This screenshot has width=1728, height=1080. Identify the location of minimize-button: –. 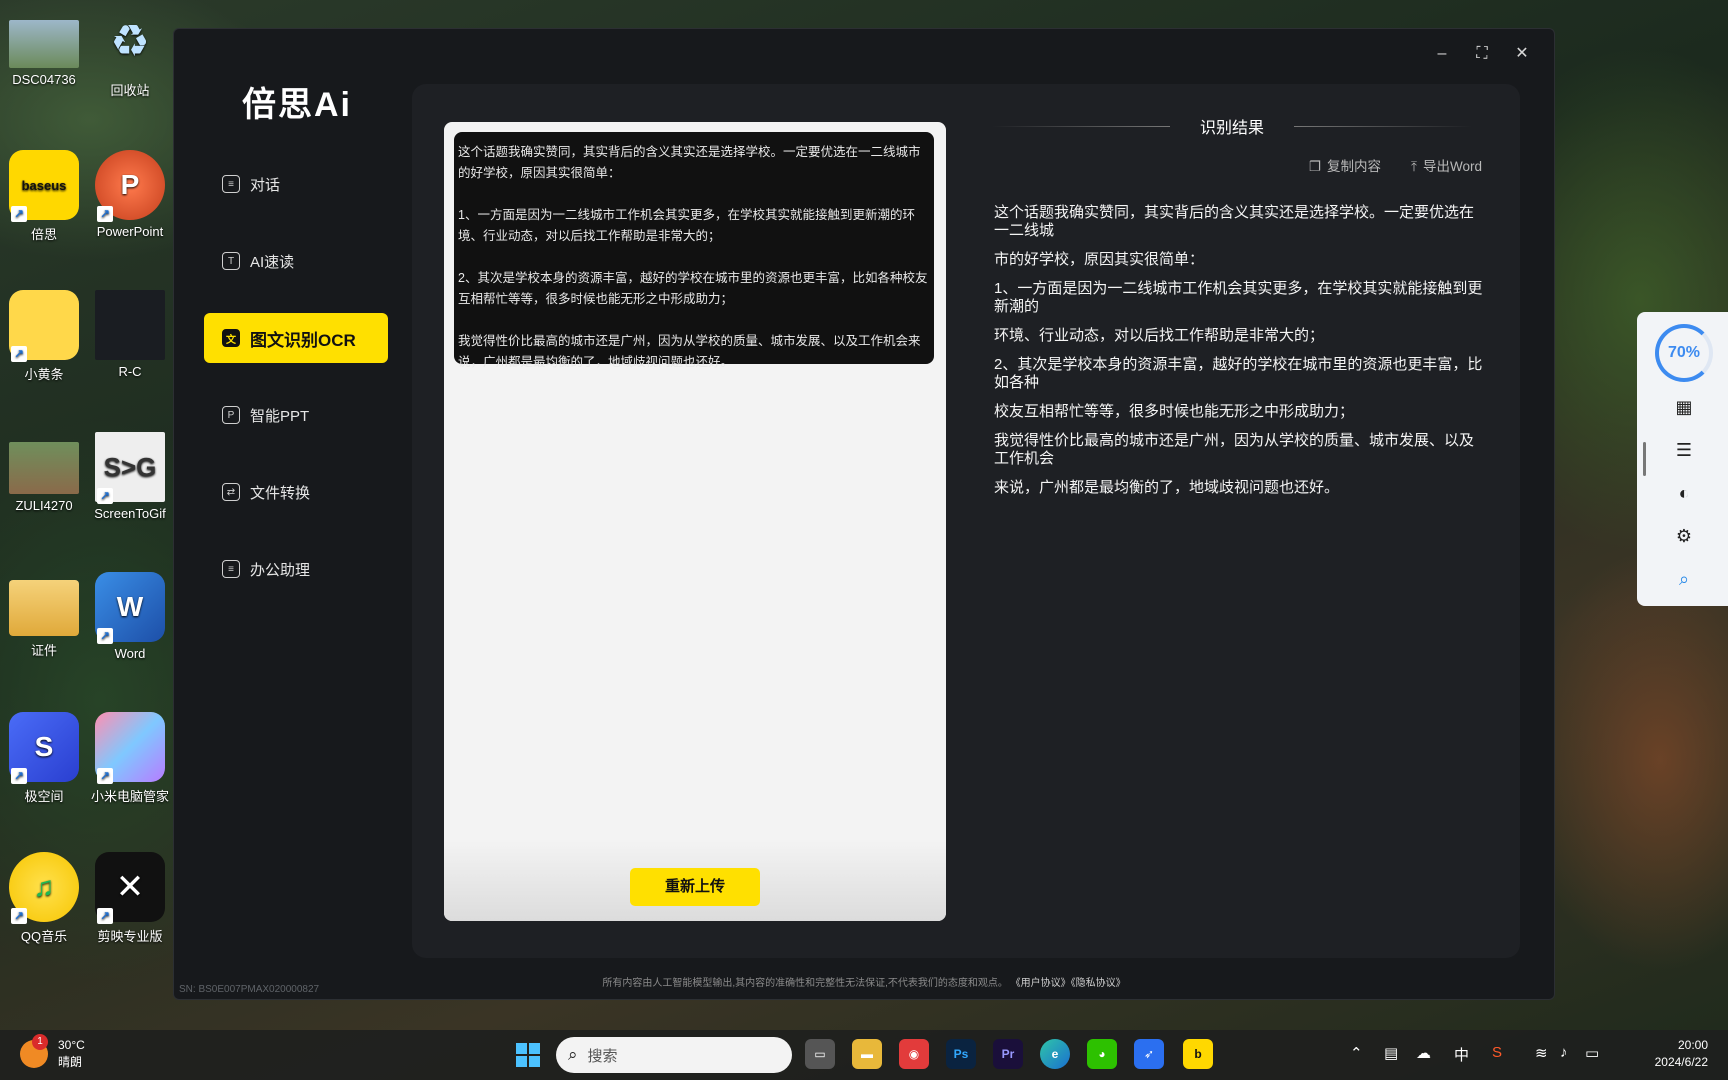
(1442, 54).